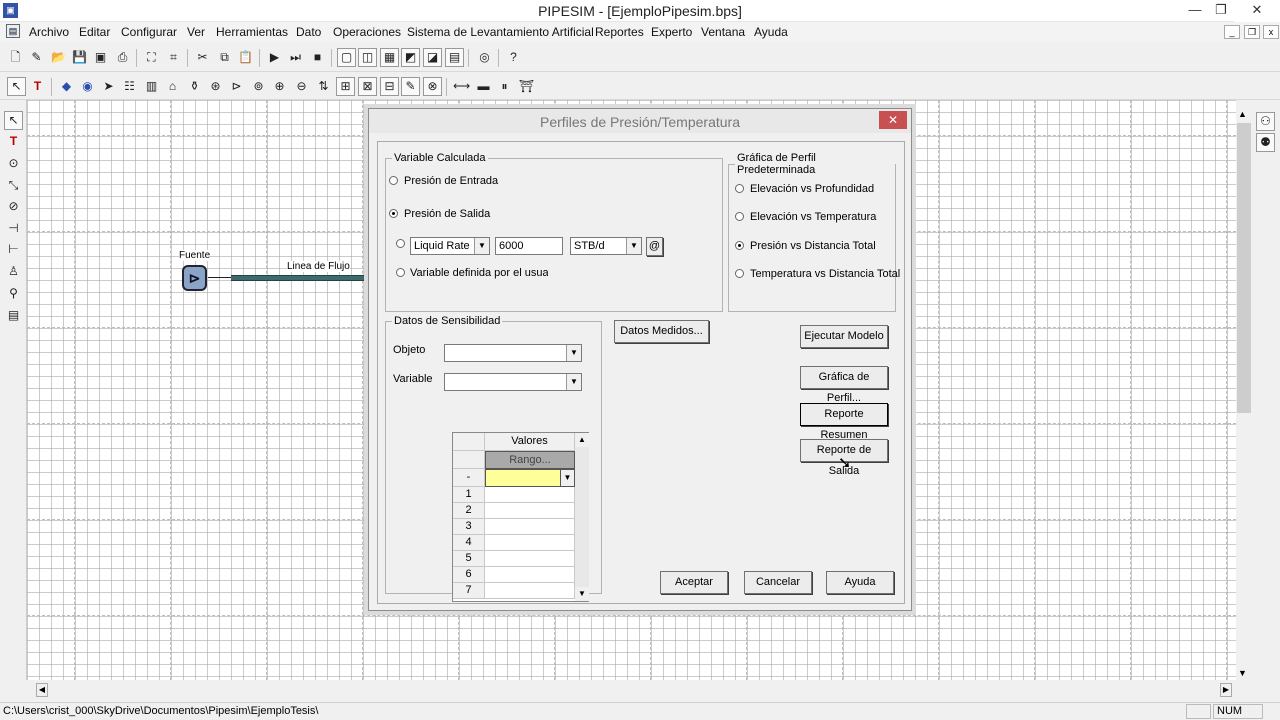 The image size is (1280, 720). I want to click on close-button: ✕, so click(1257, 11).